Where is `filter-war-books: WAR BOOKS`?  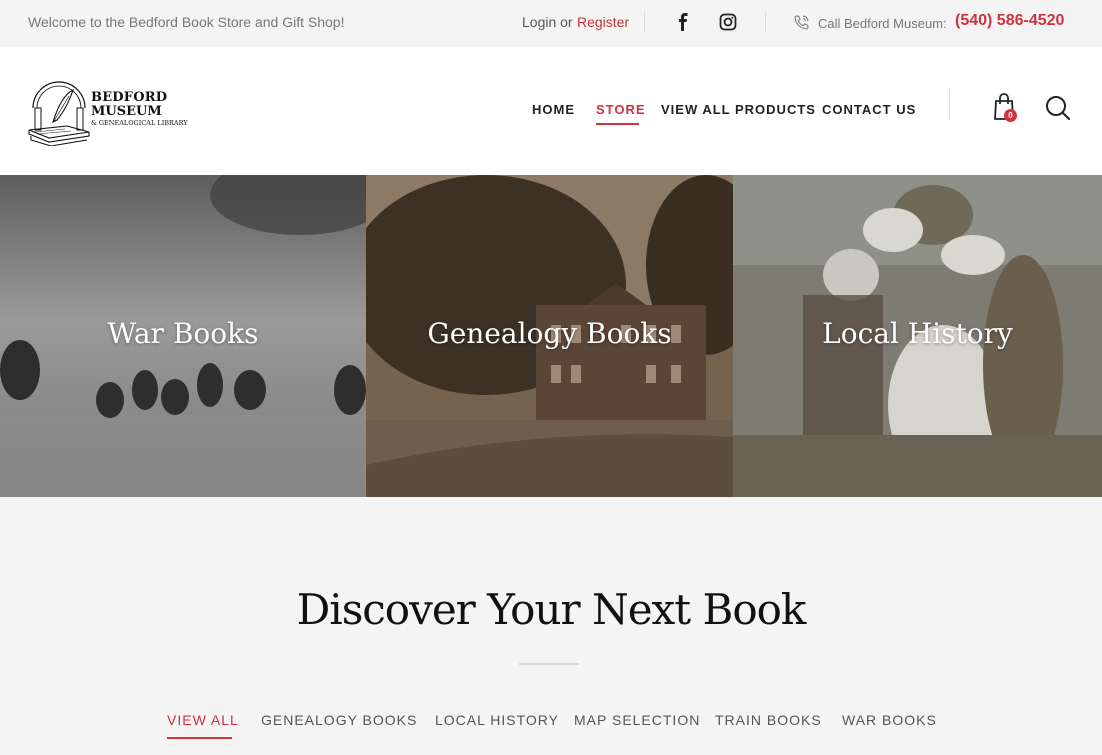 filter-war-books: WAR BOOKS is located at coordinates (889, 720).